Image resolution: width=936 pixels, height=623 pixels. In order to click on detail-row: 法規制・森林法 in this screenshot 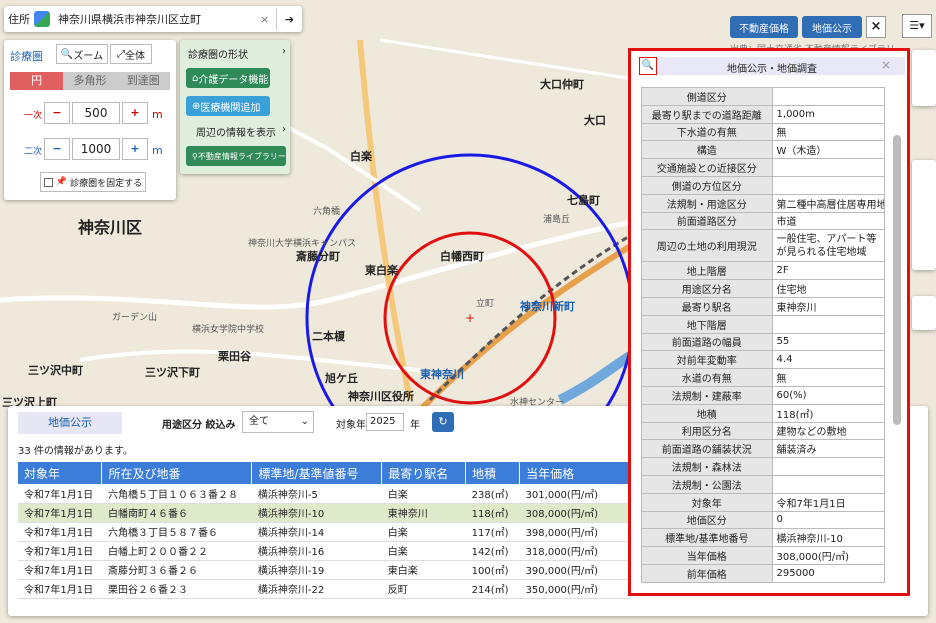, I will do `click(763, 466)`.